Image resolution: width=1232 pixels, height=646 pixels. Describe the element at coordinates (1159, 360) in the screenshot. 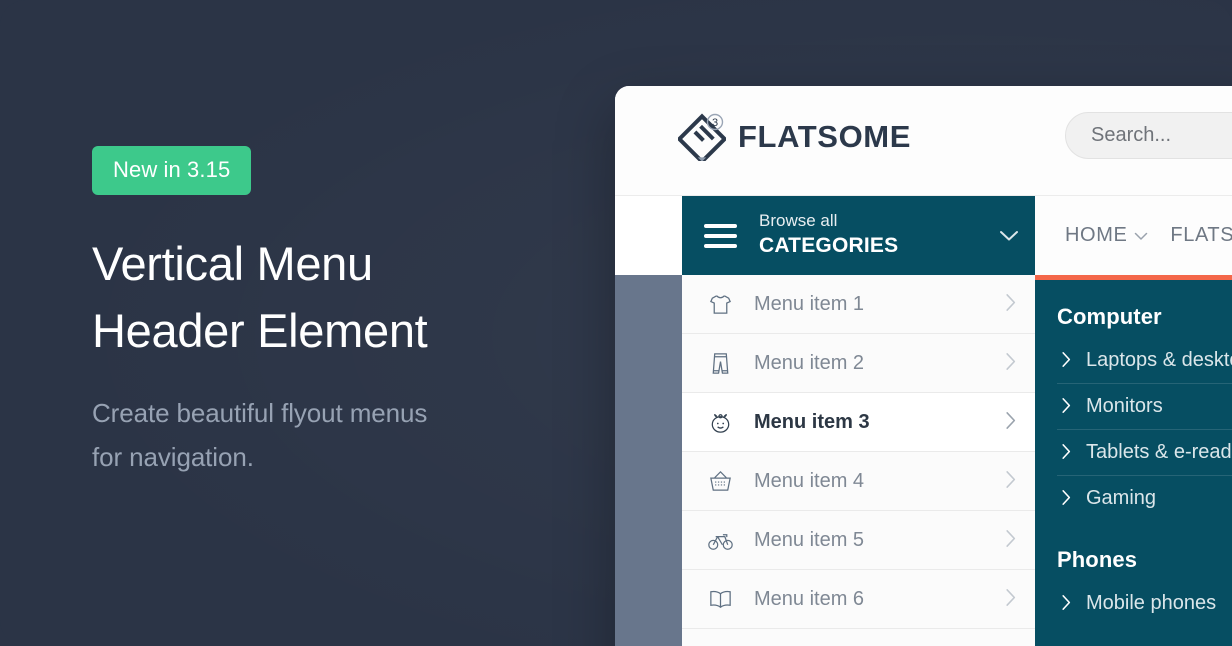

I see `flyout-link-label: Laptops & desktops` at that location.